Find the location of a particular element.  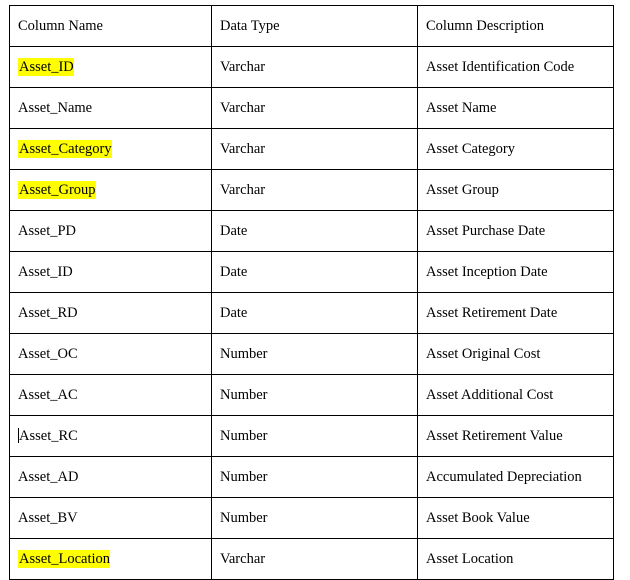

cell-column-description: Asset Retirement Value is located at coordinates (515, 436).